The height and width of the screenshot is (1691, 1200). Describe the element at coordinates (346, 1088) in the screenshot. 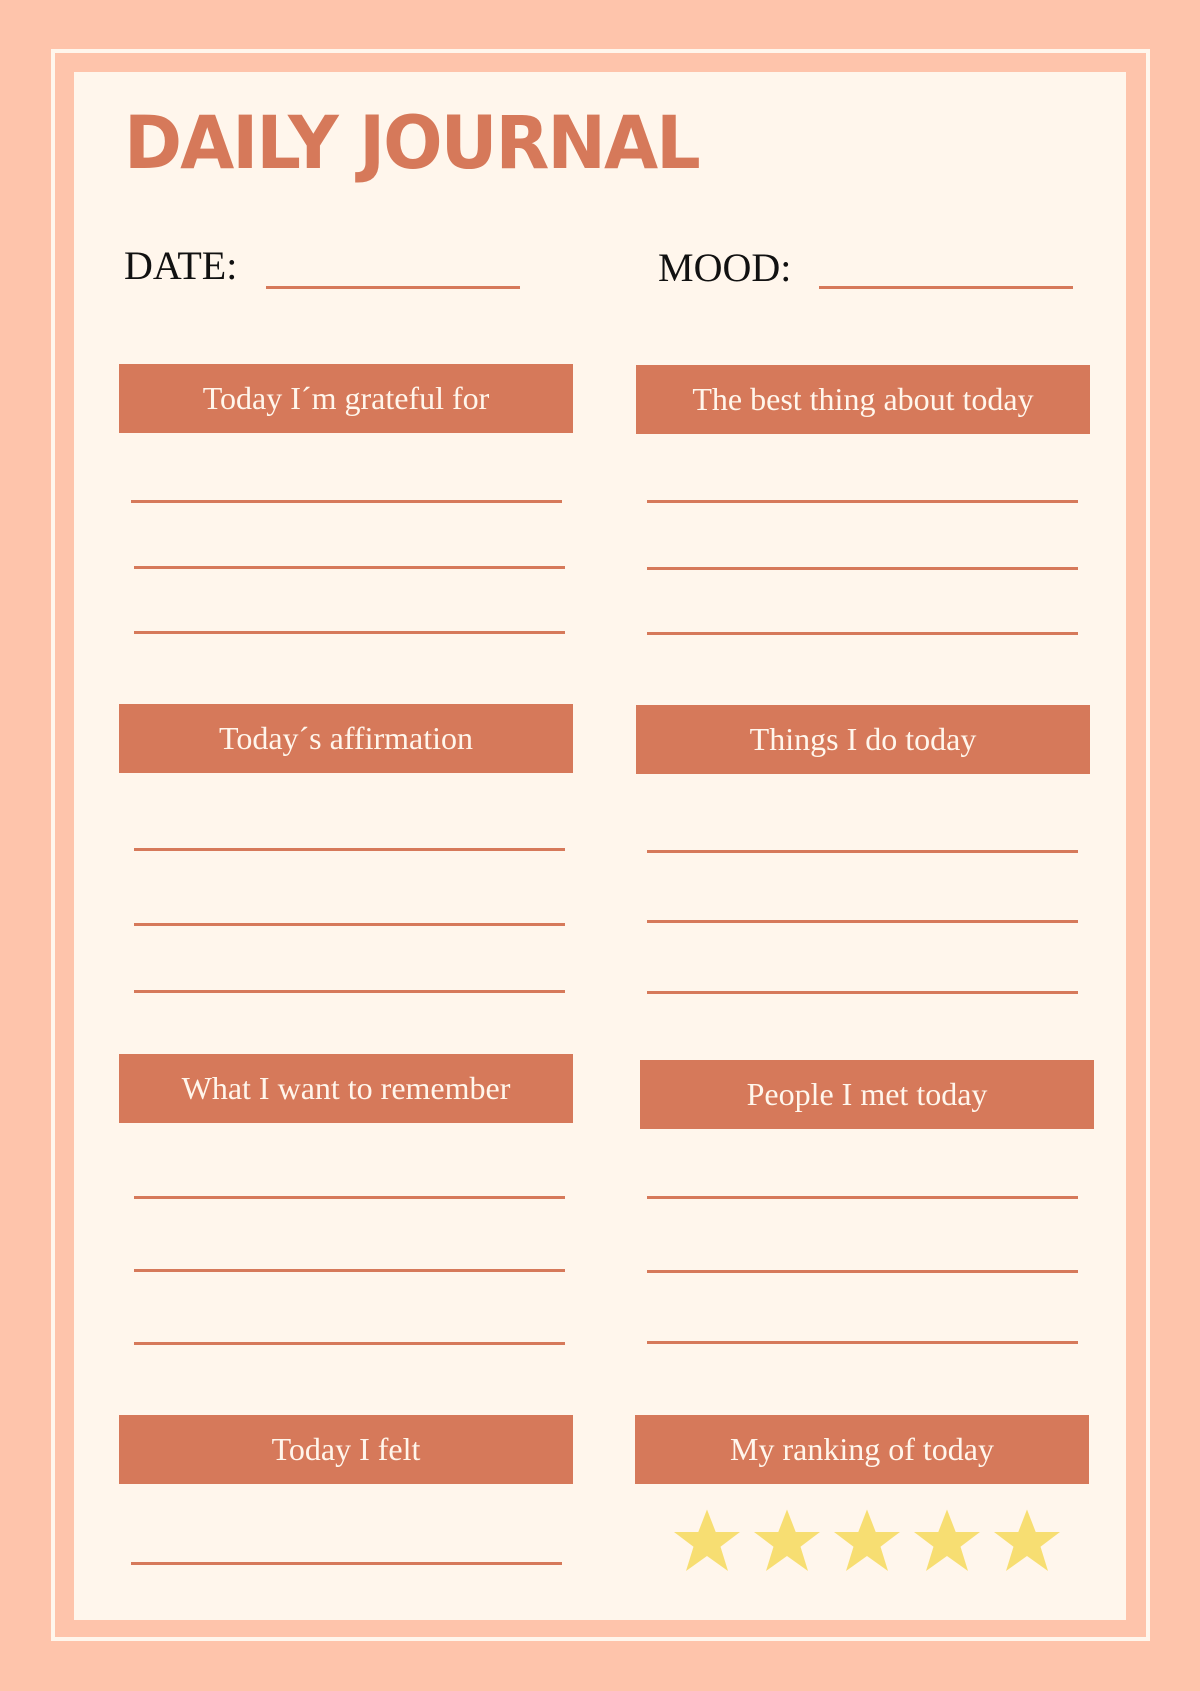

I see `section-header-remember: What I want to remember` at that location.